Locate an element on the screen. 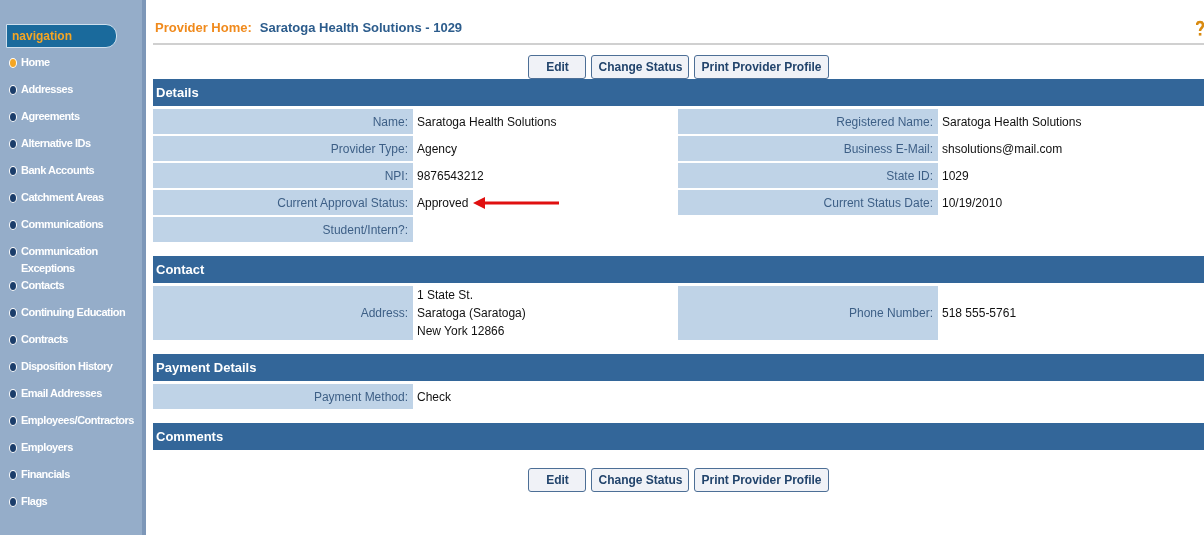 This screenshot has width=1204, height=535. field-label: State ID: is located at coordinates (808, 175).